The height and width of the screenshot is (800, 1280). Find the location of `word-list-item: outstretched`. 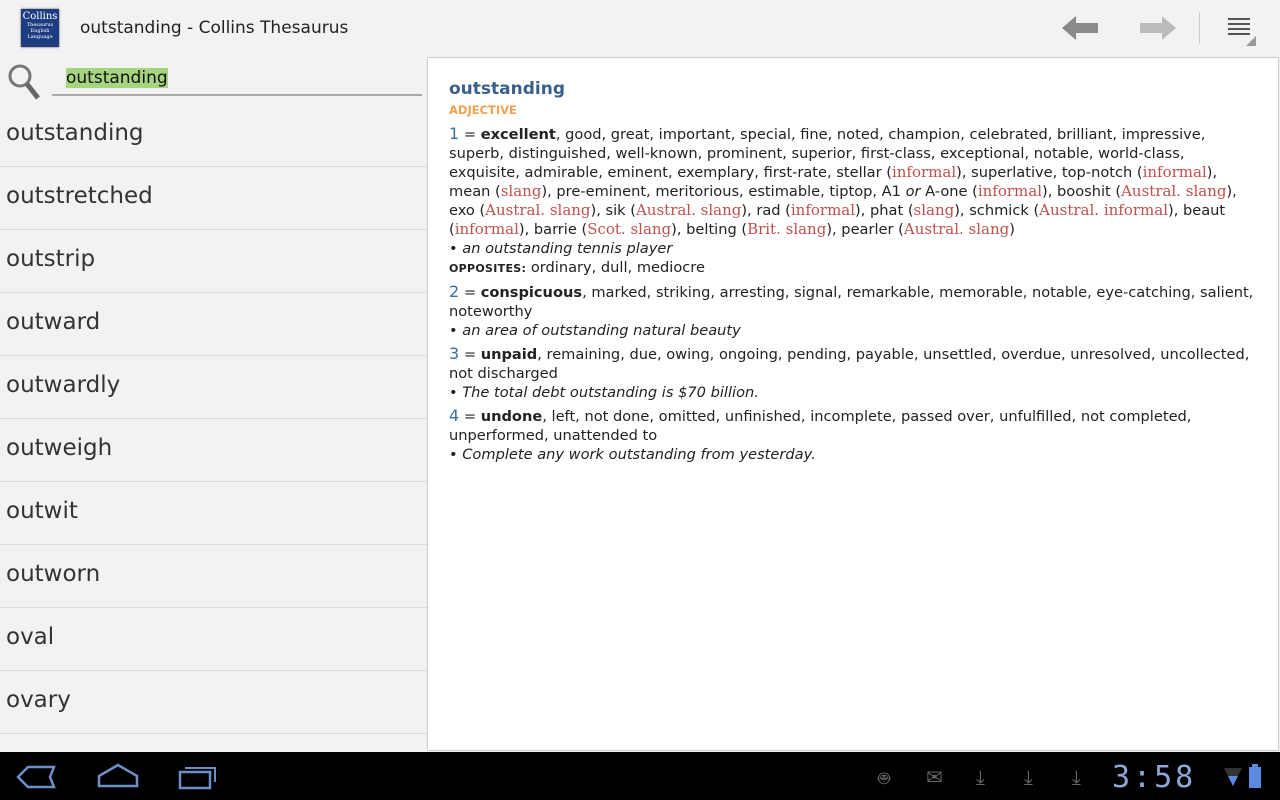

word-list-item: outstretched is located at coordinates (213, 198).